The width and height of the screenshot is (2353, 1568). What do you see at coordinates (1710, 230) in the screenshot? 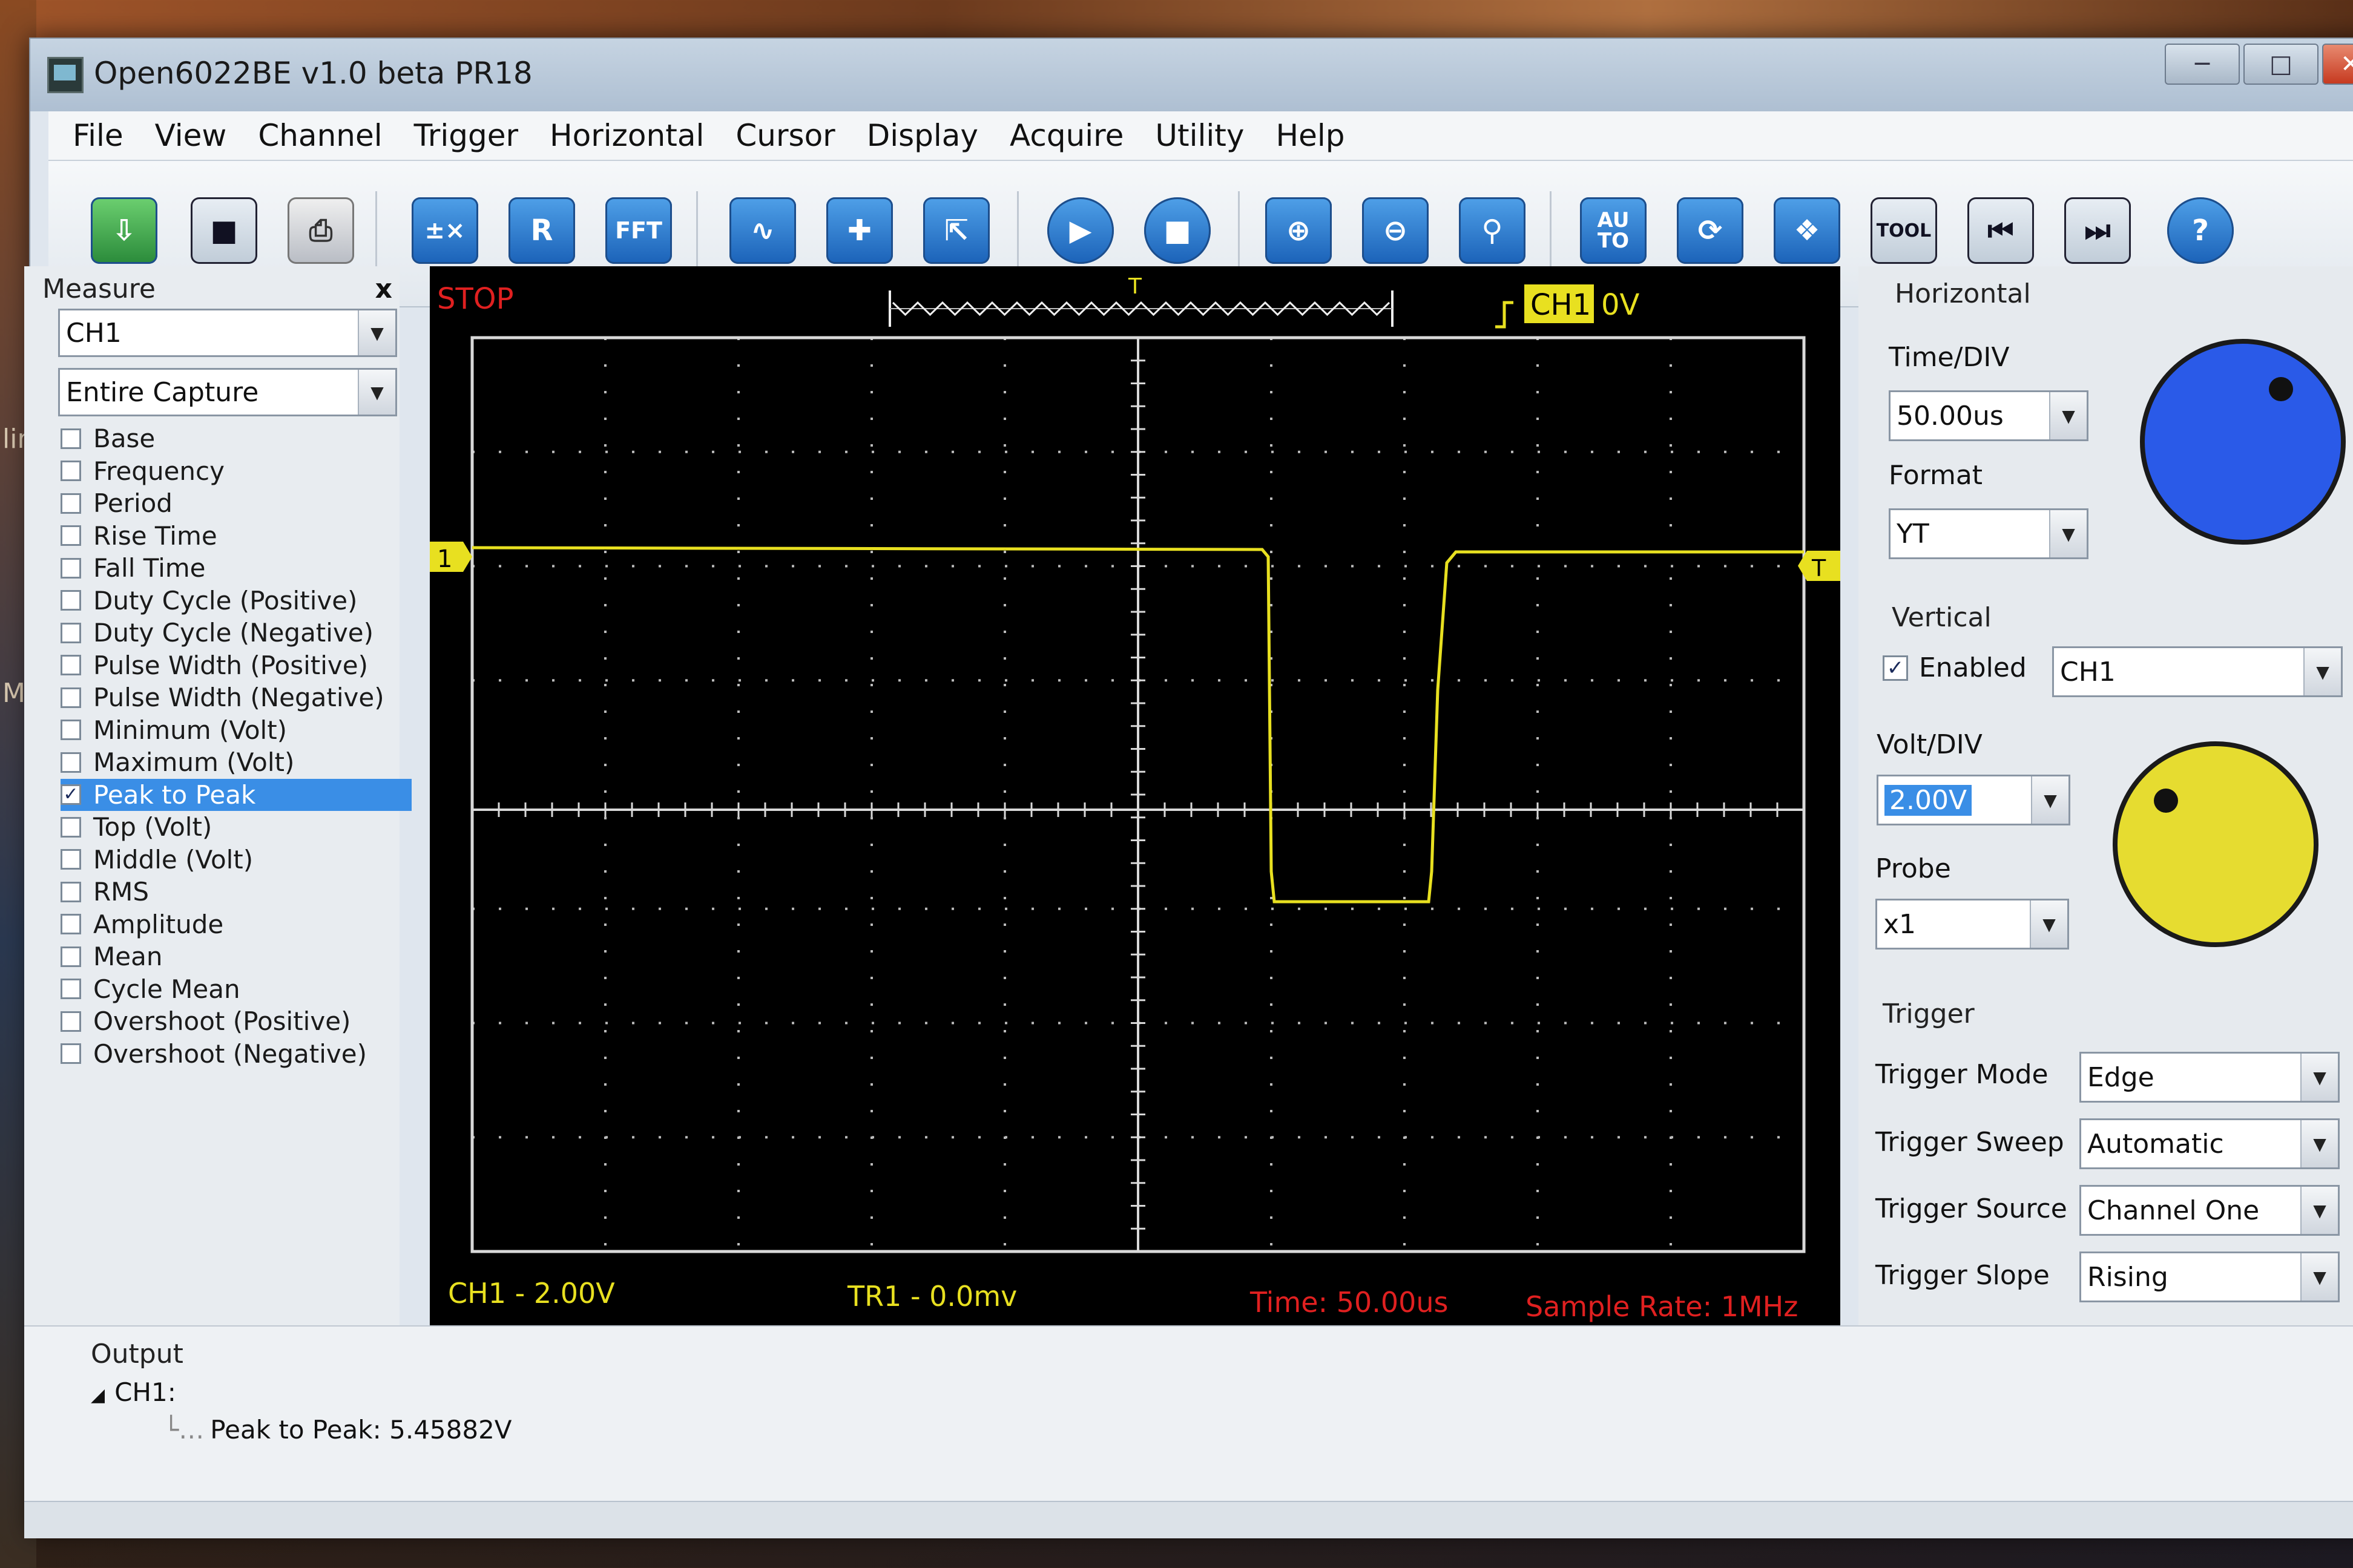
I see `refresh-icon: ⟳` at bounding box center [1710, 230].